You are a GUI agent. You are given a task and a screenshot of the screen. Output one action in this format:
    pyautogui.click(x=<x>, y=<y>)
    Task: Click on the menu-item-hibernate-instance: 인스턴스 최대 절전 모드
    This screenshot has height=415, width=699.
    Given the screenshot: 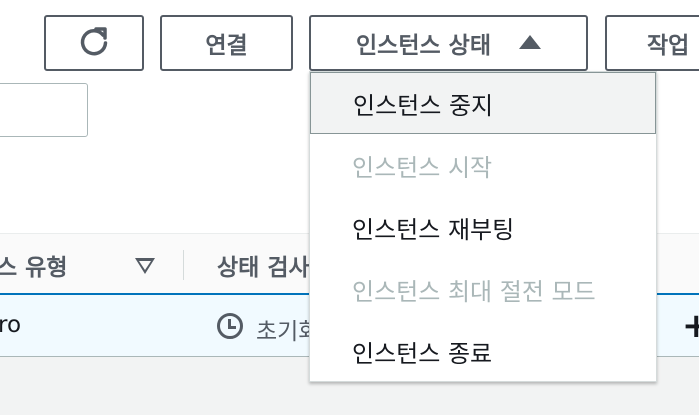 What is the action you would take?
    pyautogui.click(x=483, y=289)
    